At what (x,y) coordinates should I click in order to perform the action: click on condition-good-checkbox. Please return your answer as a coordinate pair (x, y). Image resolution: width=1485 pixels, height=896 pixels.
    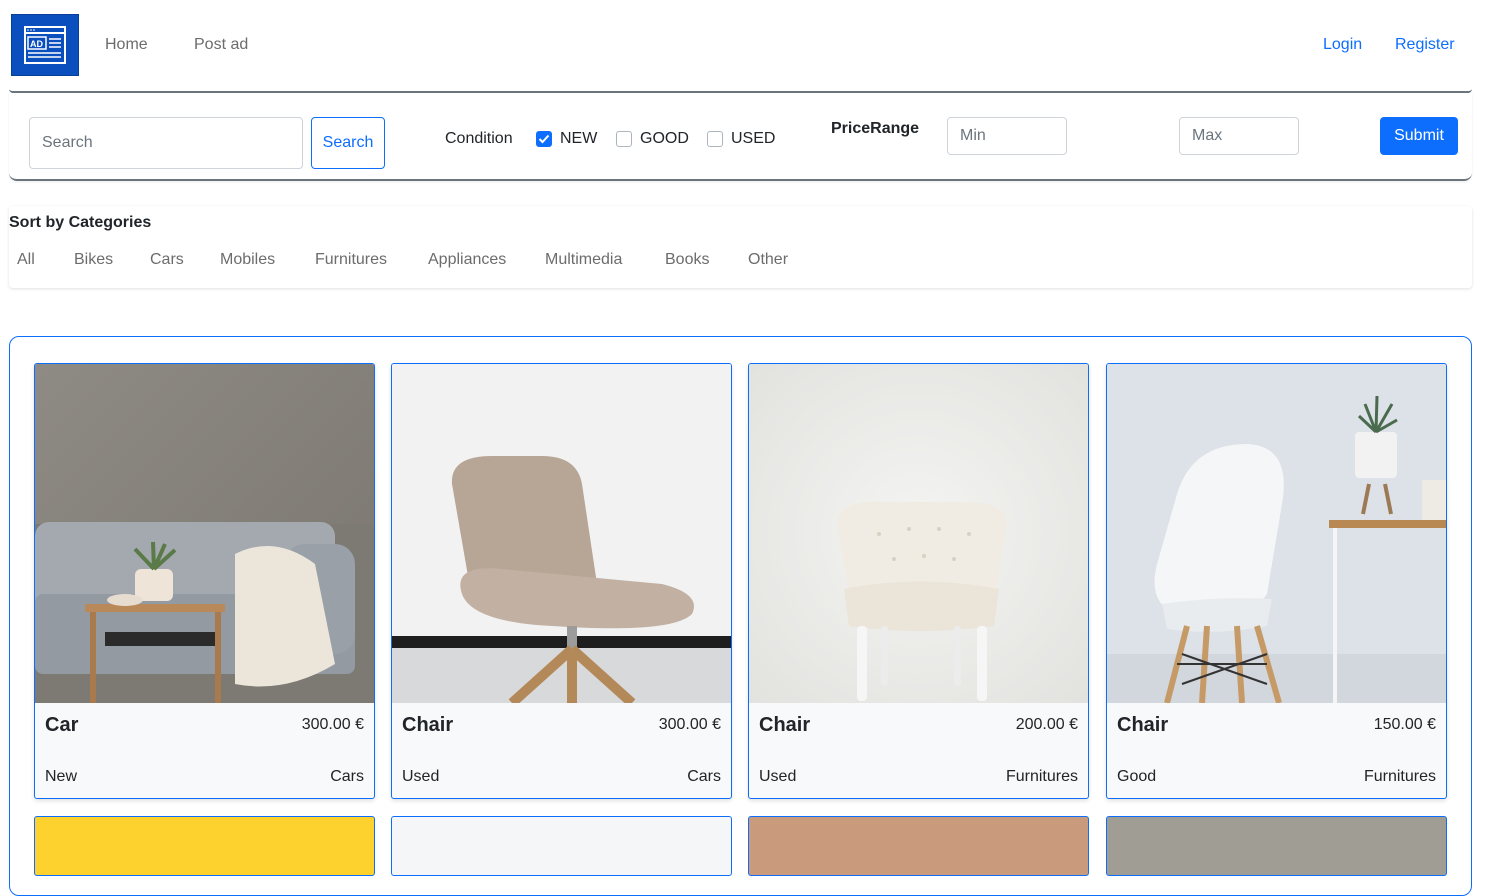
    Looking at the image, I should click on (624, 139).